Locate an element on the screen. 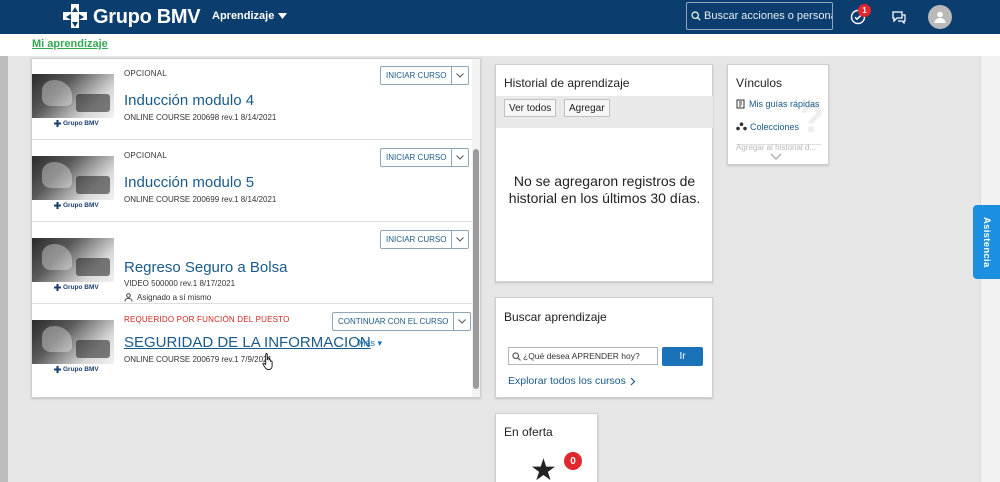  star-icon: ★ is located at coordinates (543, 468).